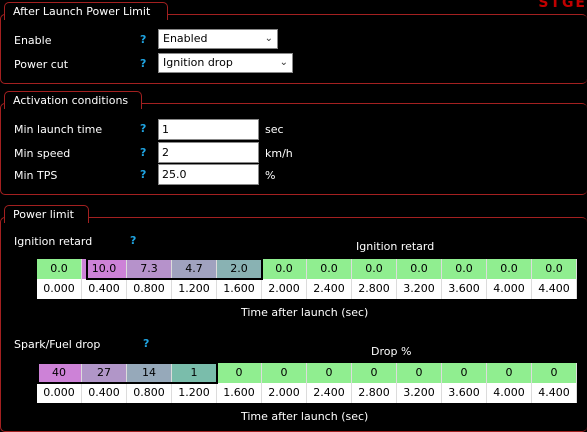 This screenshot has width=587, height=432. Describe the element at coordinates (208, 174) in the screenshot. I see `min-tps-input: 25.0` at that location.